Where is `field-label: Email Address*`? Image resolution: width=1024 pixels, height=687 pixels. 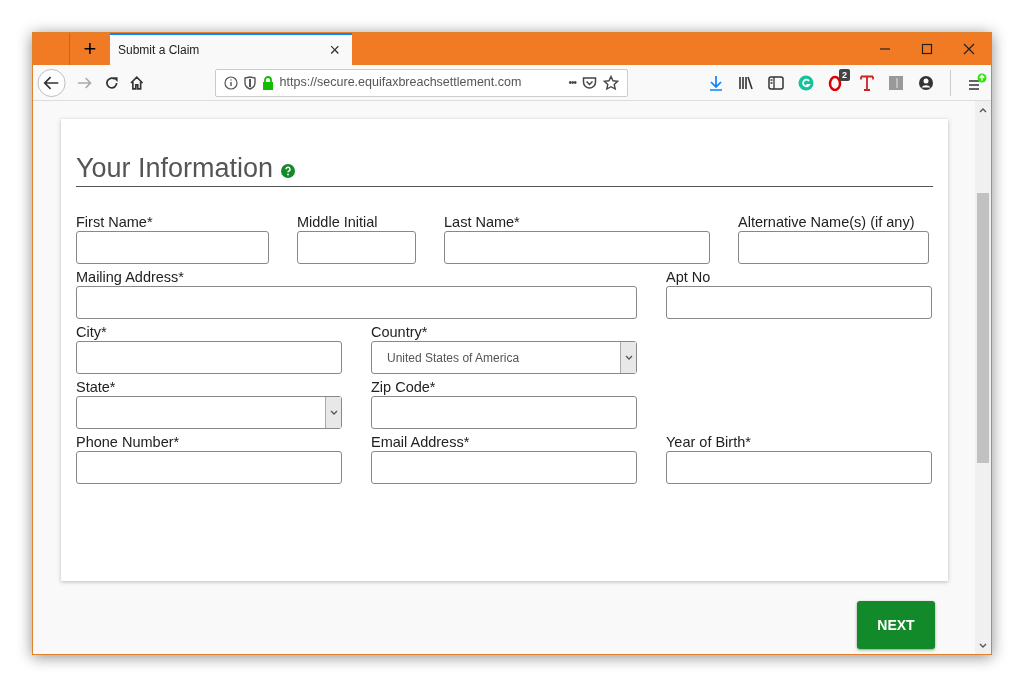
field-label: Email Address* is located at coordinates (421, 442).